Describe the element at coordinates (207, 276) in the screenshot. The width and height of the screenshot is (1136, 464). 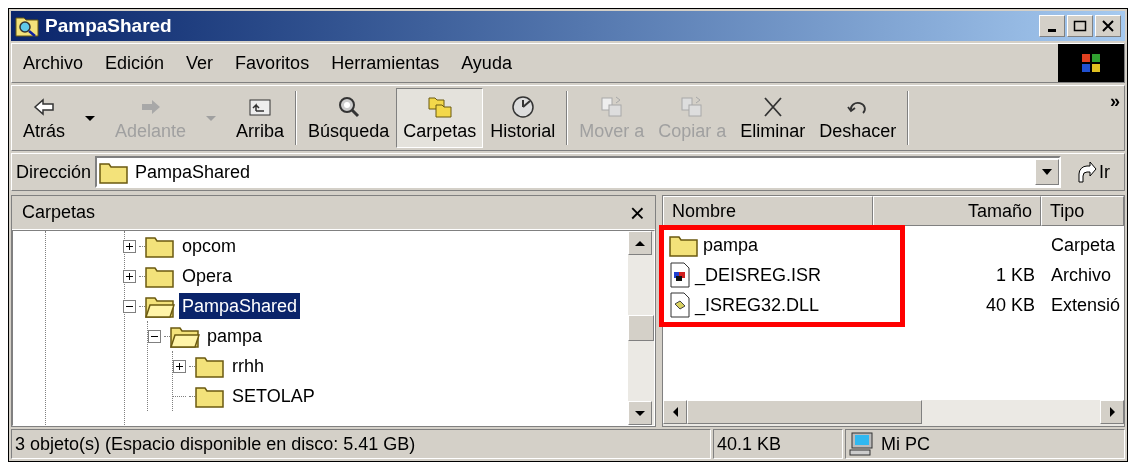
I see `tree-item: Opera` at that location.